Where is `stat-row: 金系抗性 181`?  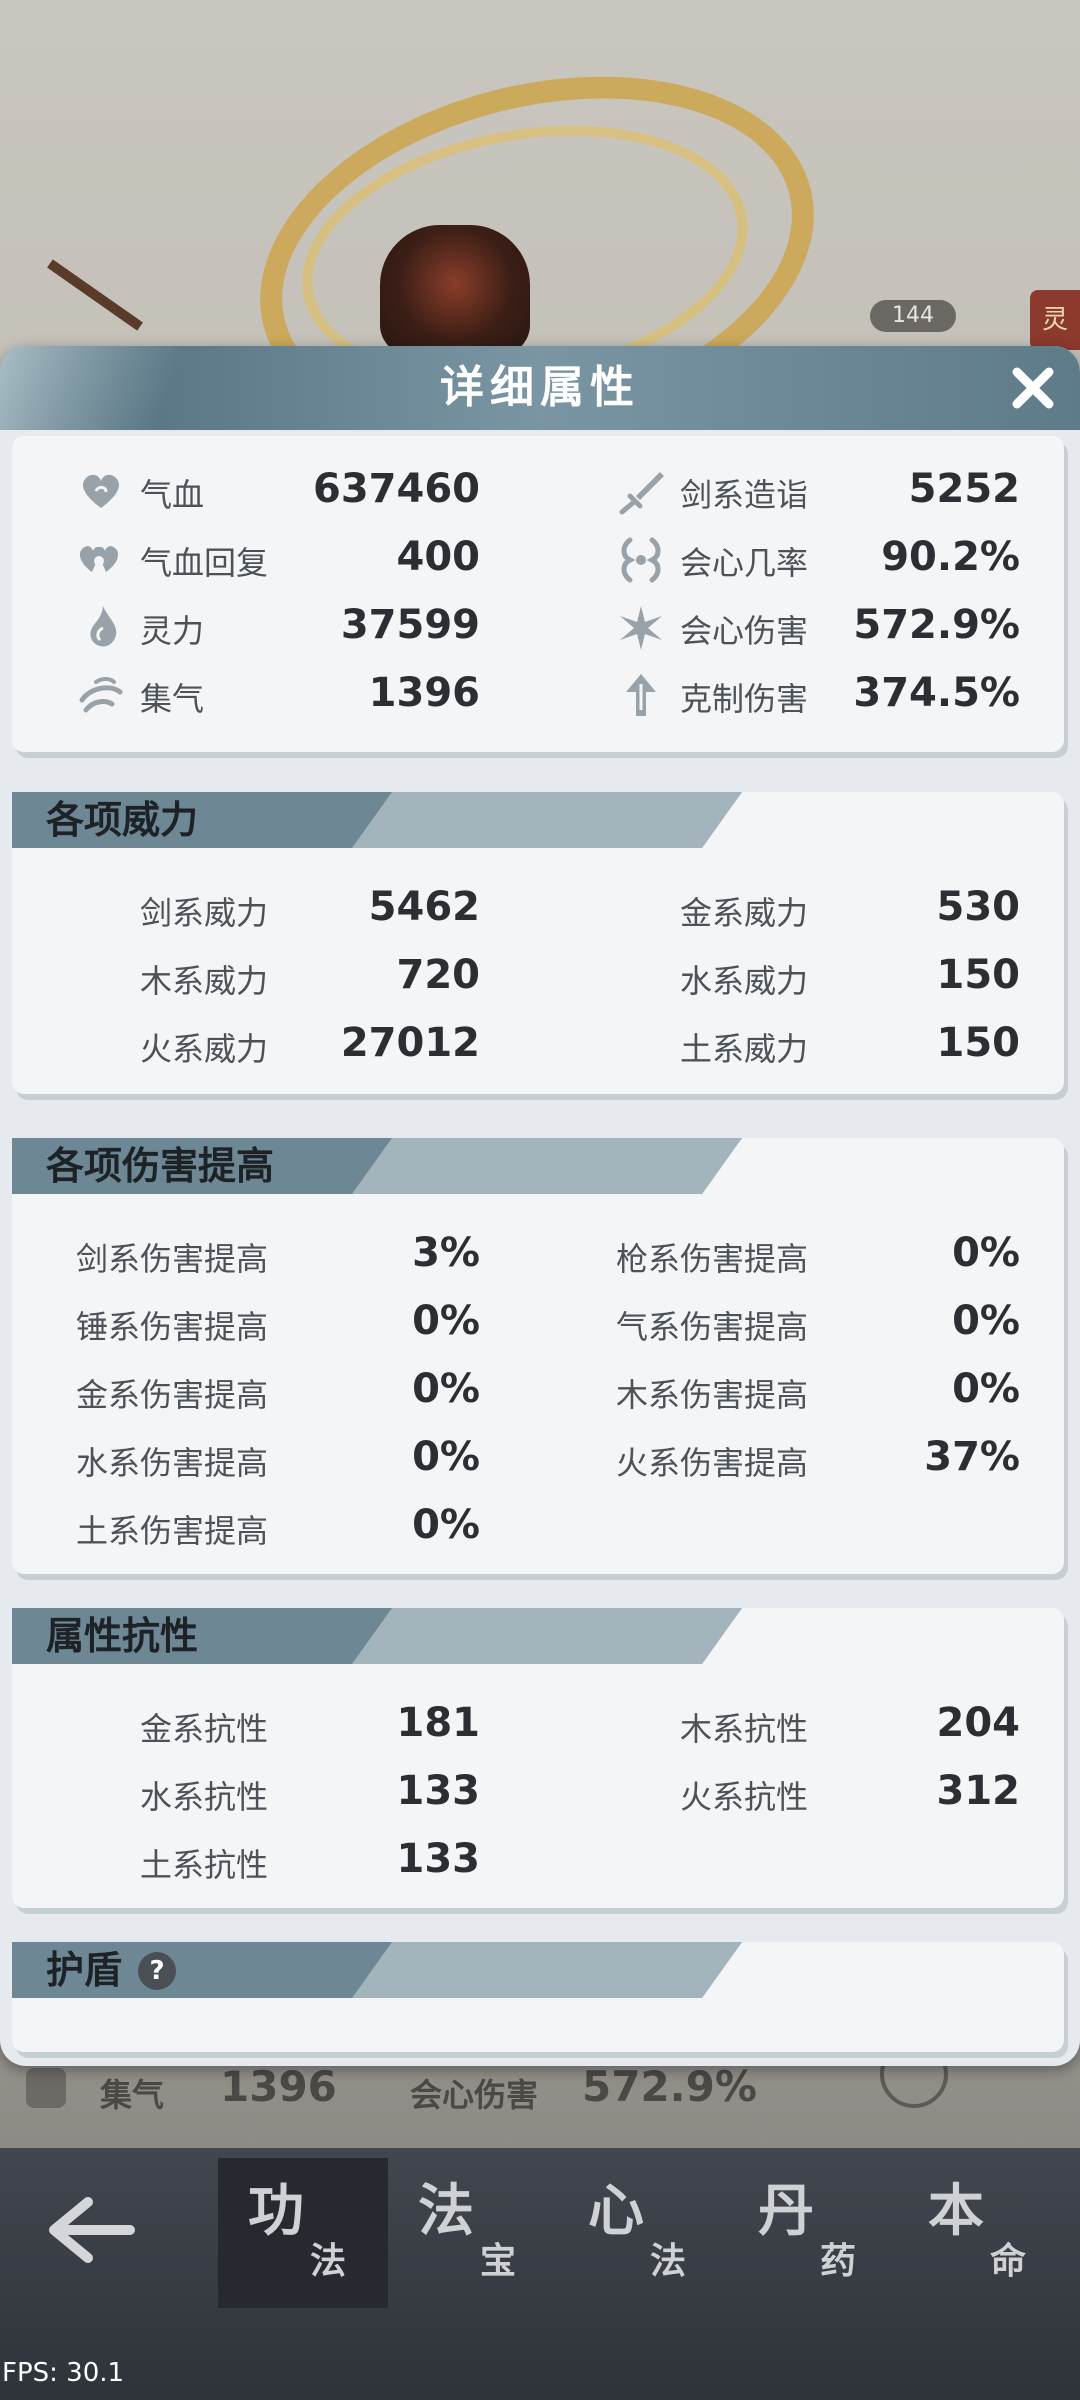
stat-row: 金系抗性 181 is located at coordinates (252, 1726).